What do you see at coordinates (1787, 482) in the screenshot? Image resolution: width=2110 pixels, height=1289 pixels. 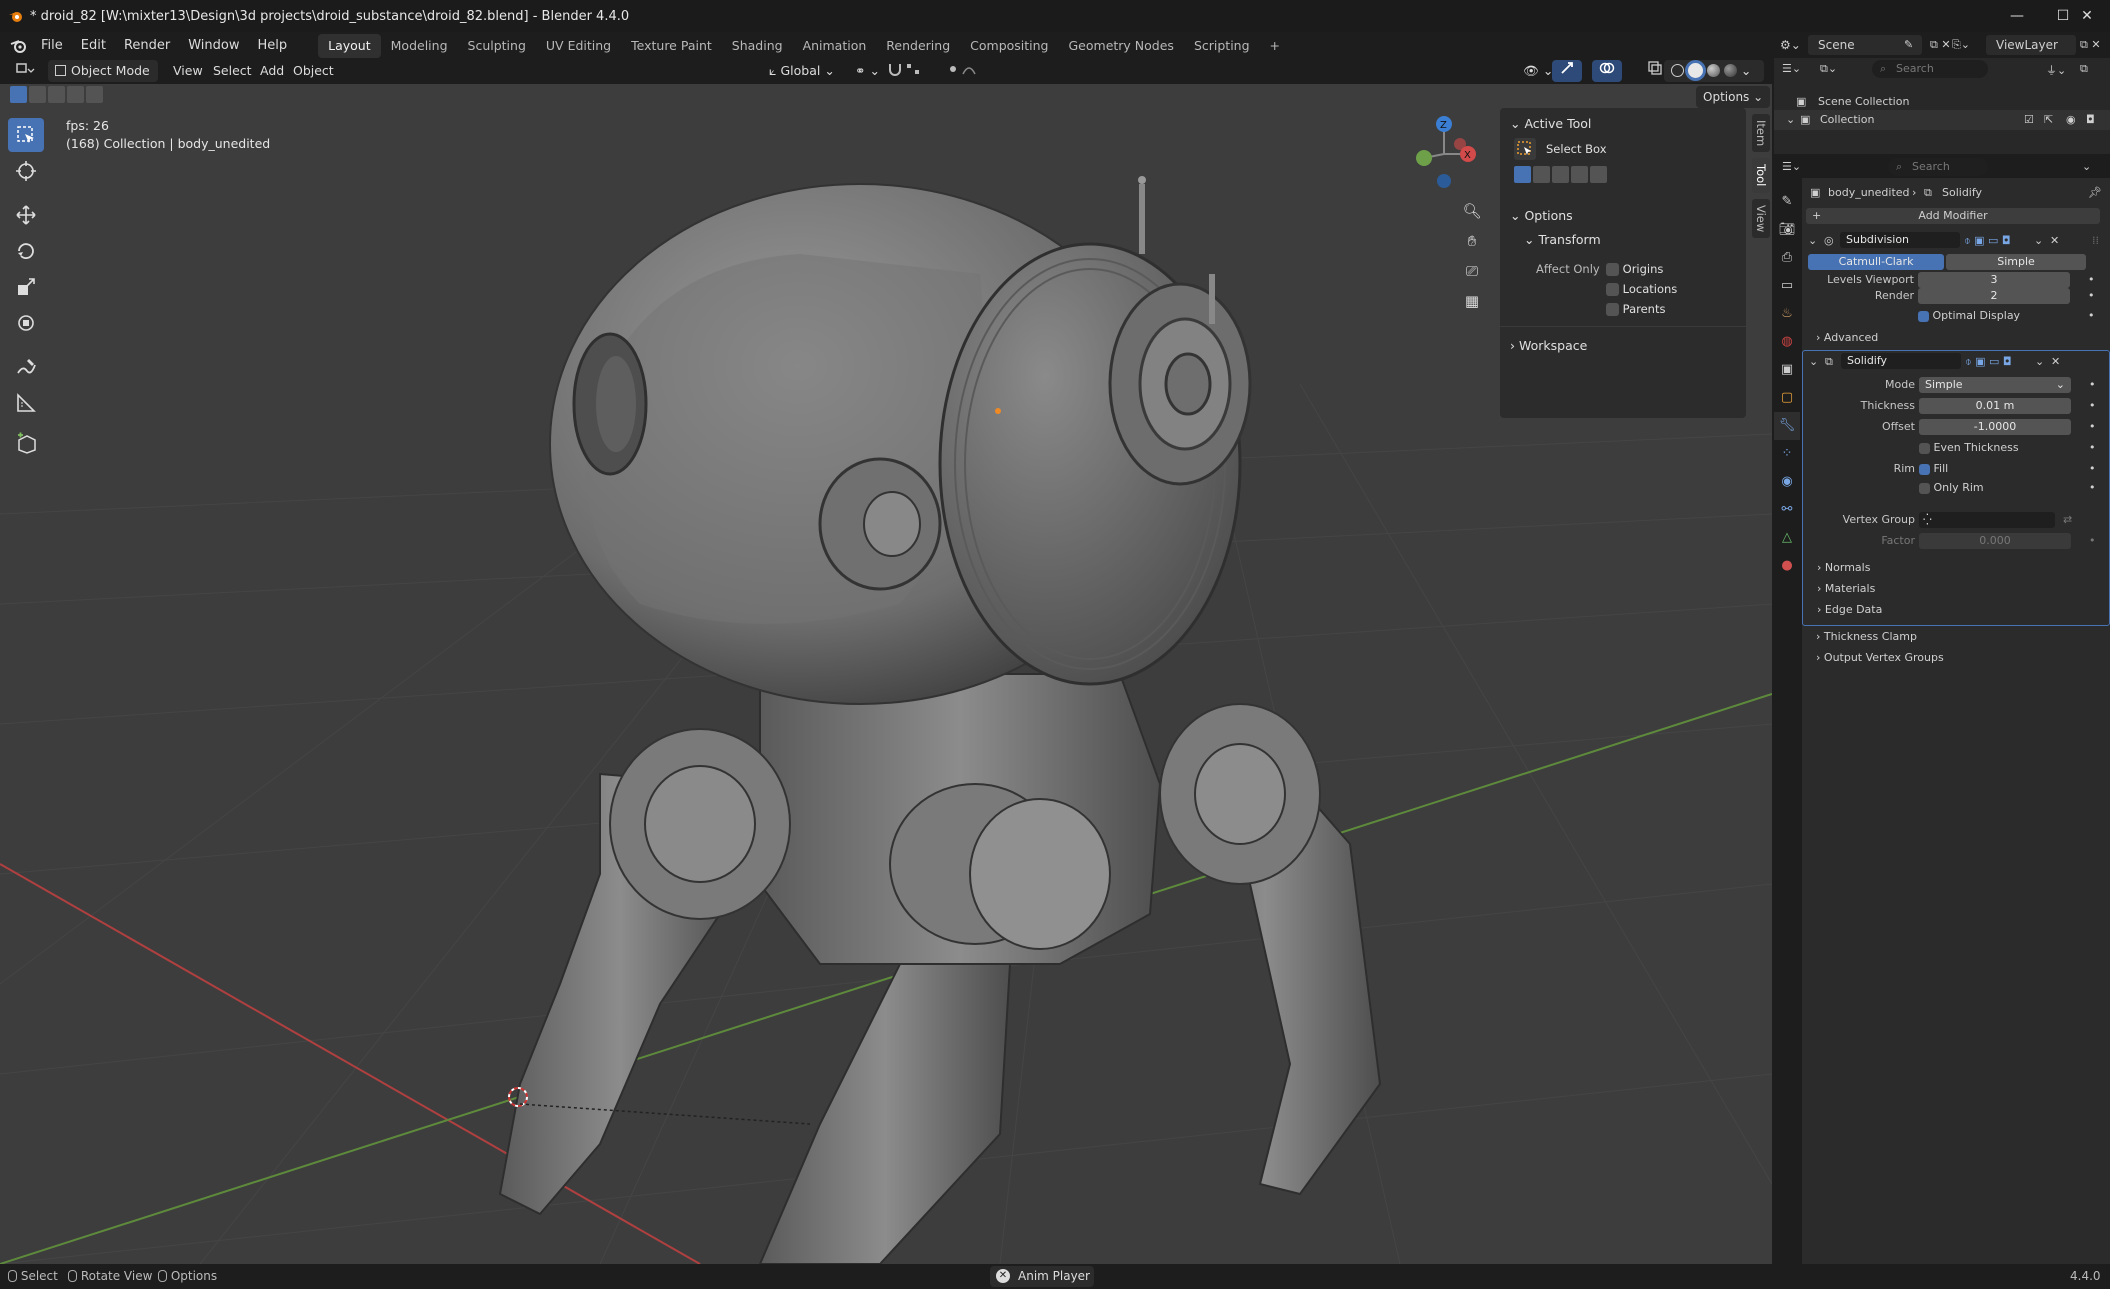 I see `physics-icon: ◉` at bounding box center [1787, 482].